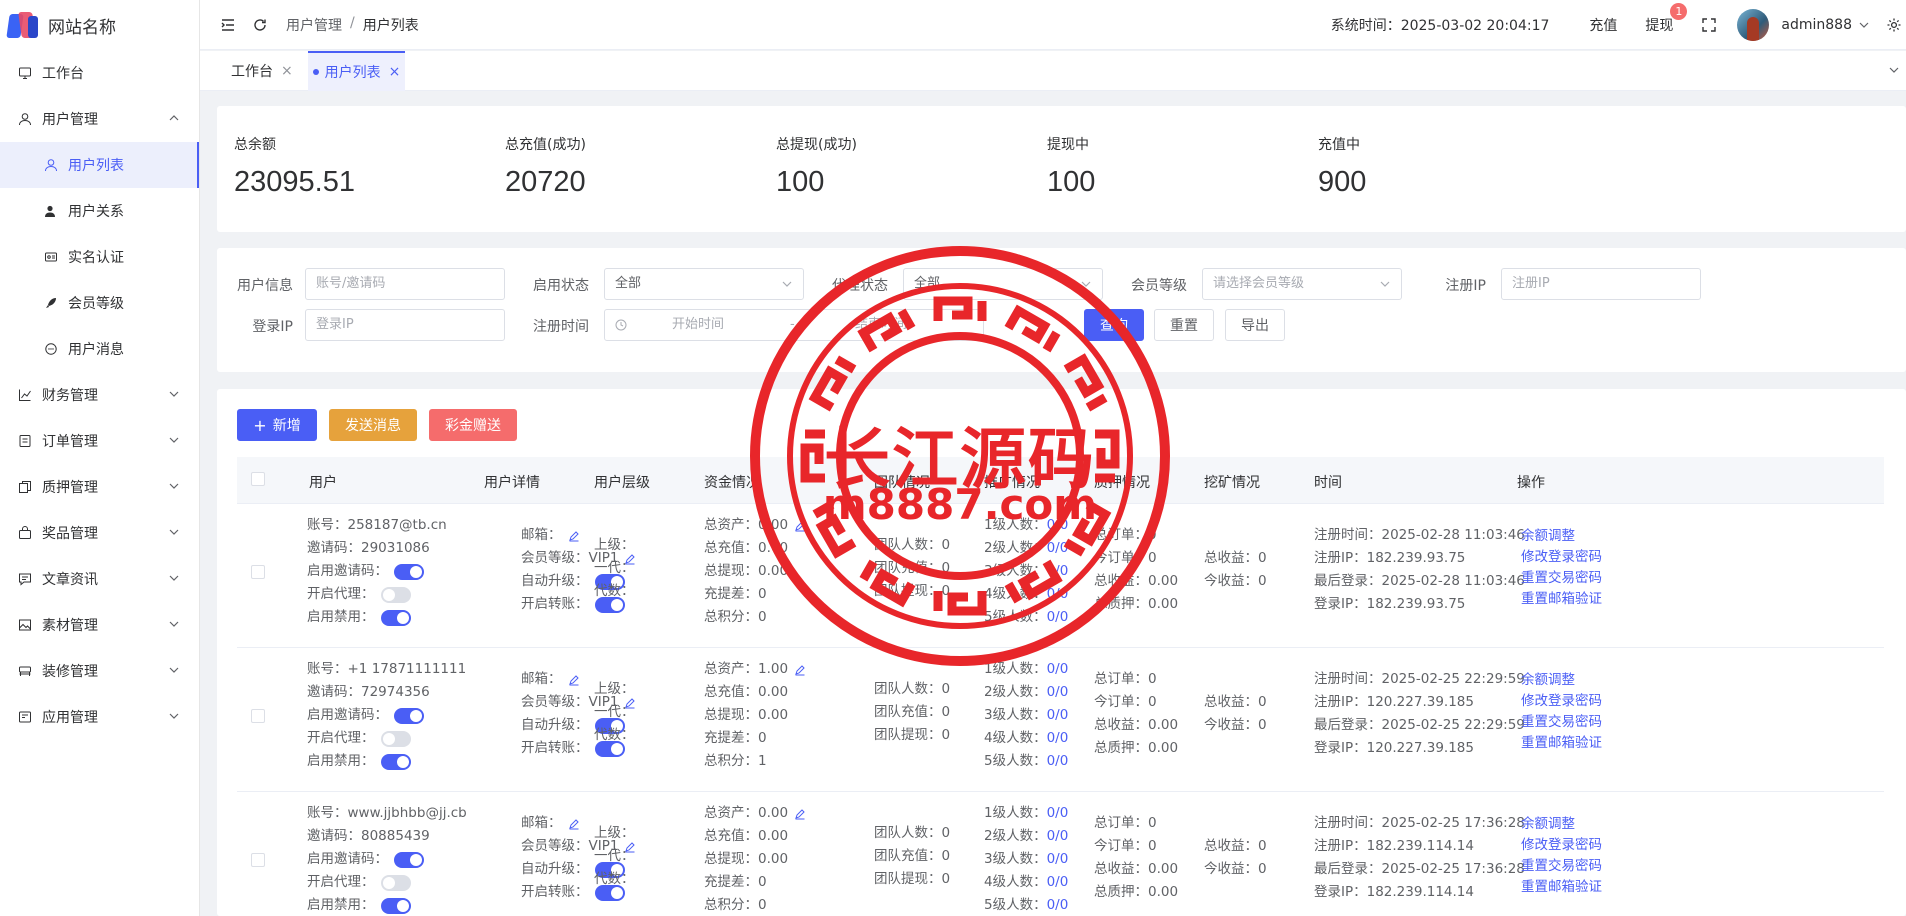 The image size is (1906, 916). I want to click on field-label: 充提差：, so click(731, 738).